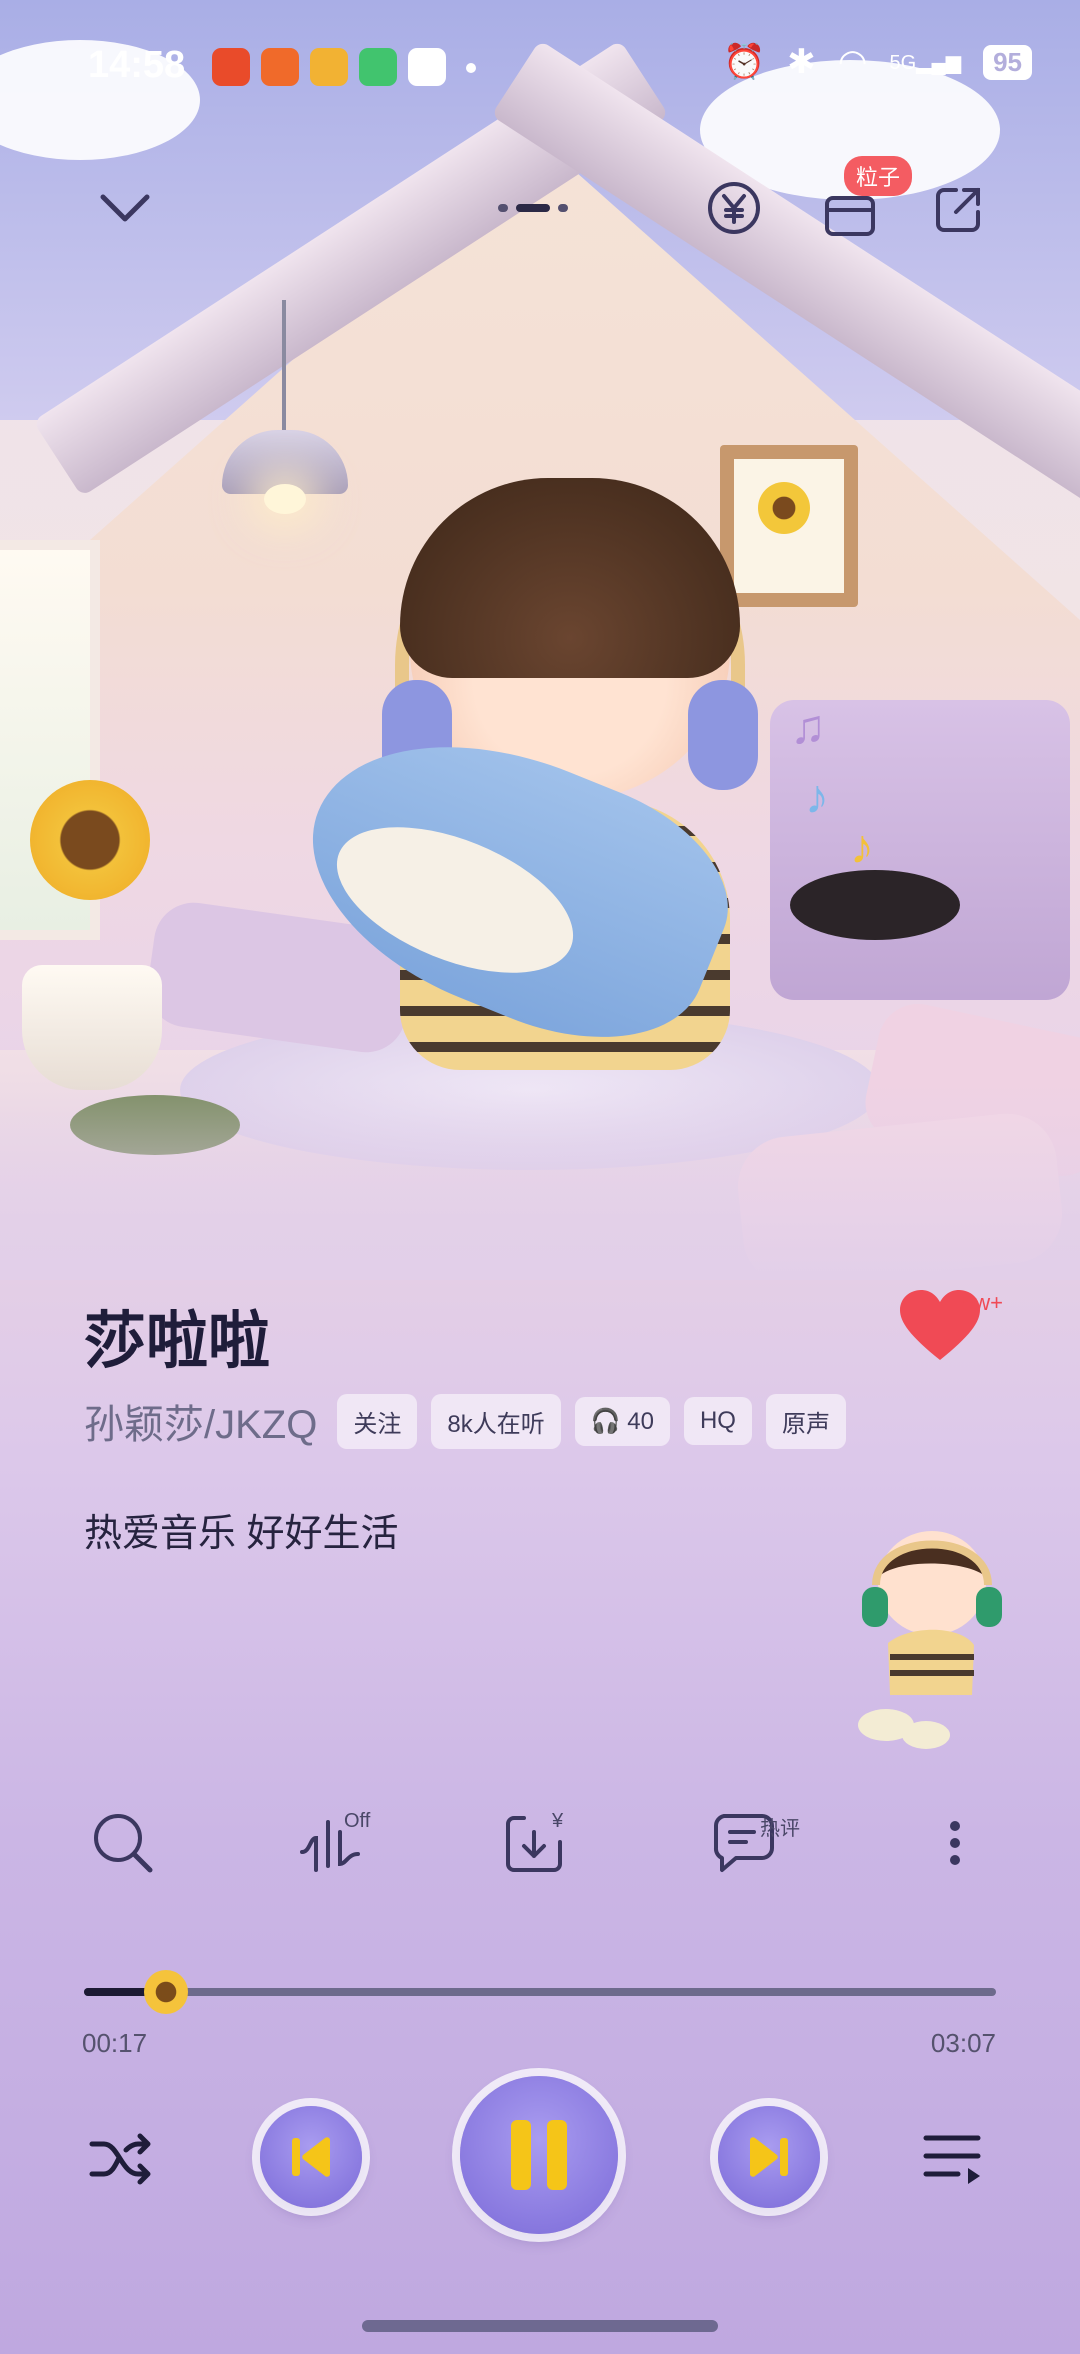 The height and width of the screenshot is (2354, 1080). Describe the element at coordinates (496, 1421) in the screenshot. I see `listeners-chip: 8k人在听` at that location.